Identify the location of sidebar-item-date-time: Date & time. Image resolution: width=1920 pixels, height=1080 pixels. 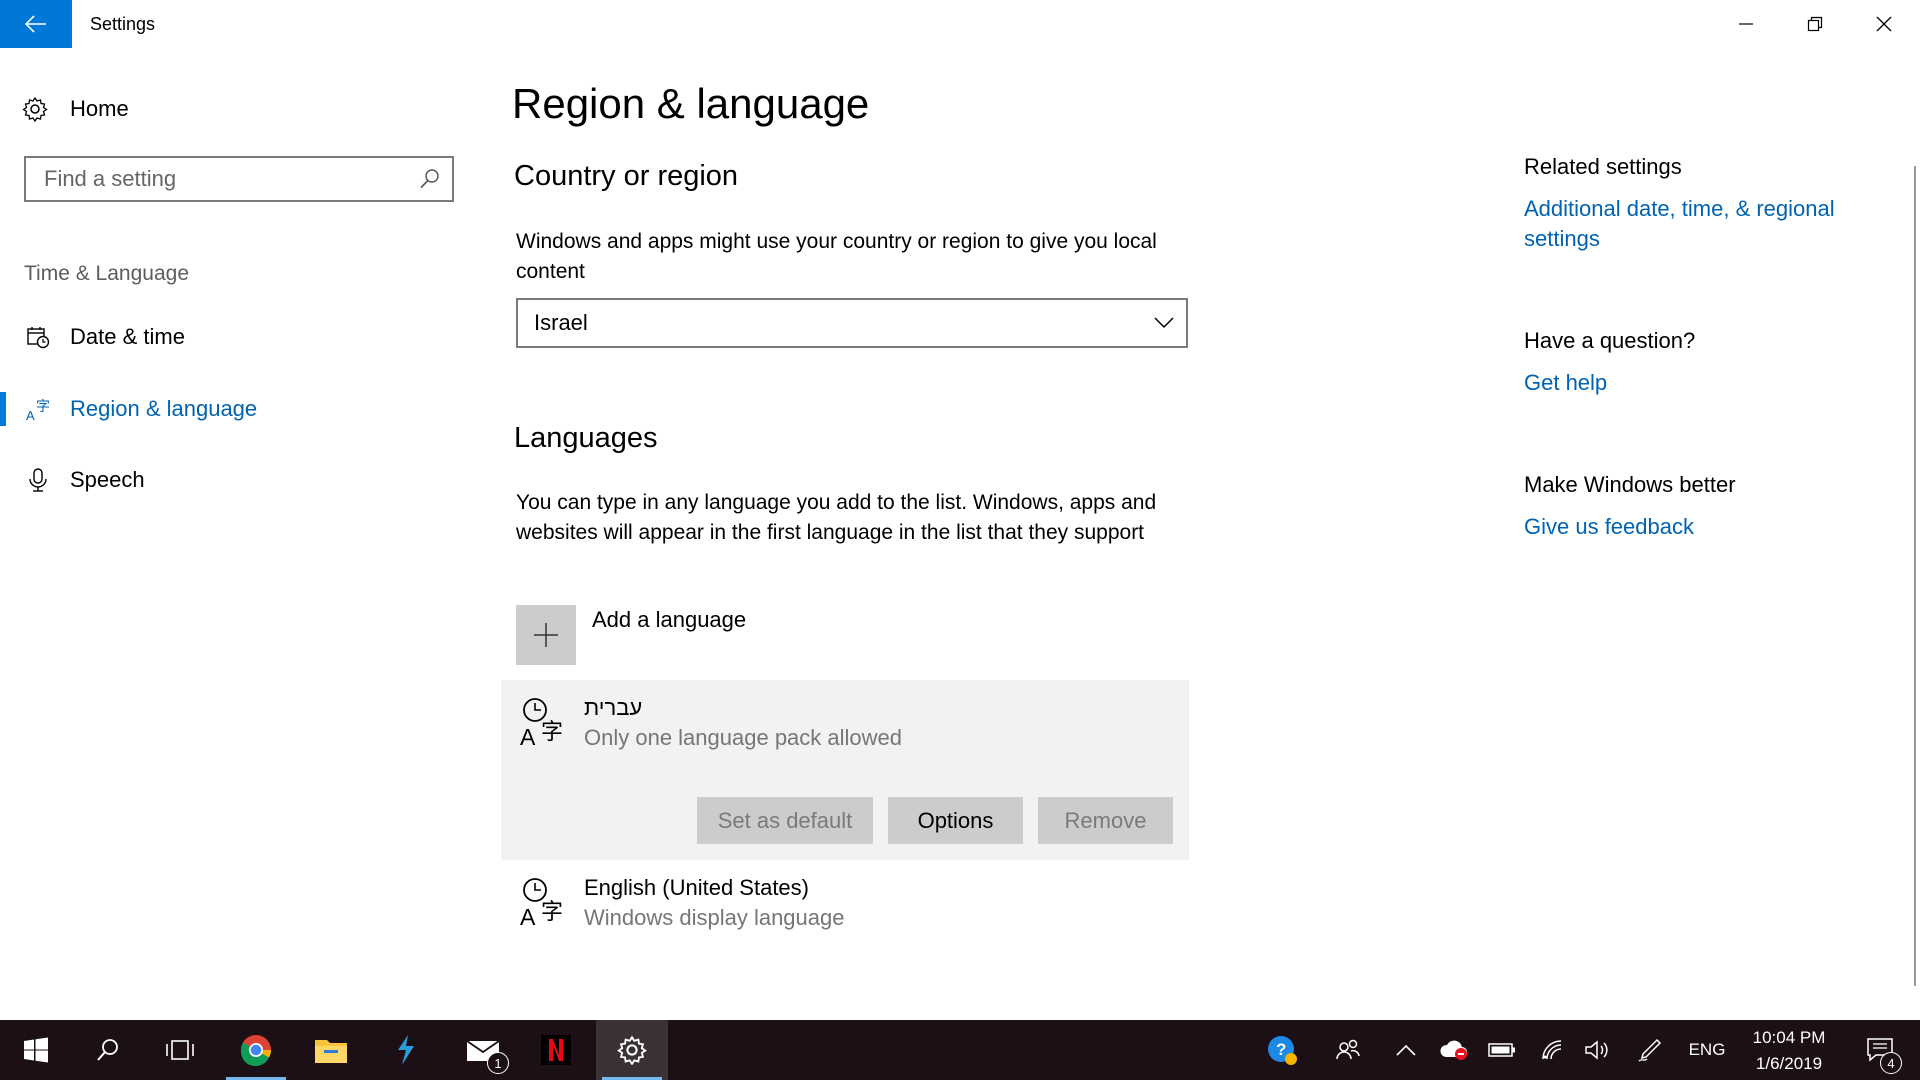
(230, 337).